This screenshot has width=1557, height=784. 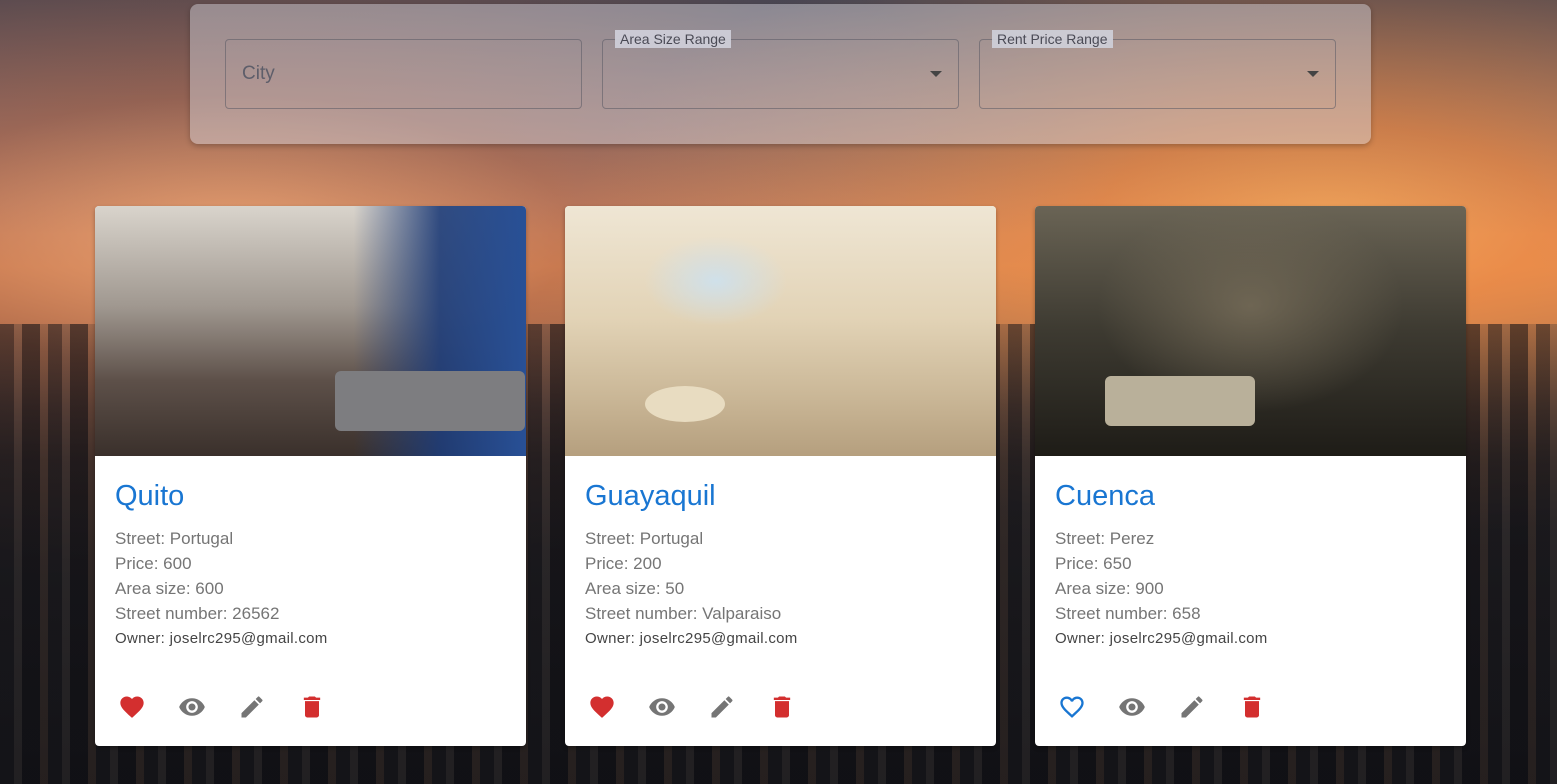 What do you see at coordinates (1109, 588) in the screenshot?
I see `area-size-text: Area size: 900` at bounding box center [1109, 588].